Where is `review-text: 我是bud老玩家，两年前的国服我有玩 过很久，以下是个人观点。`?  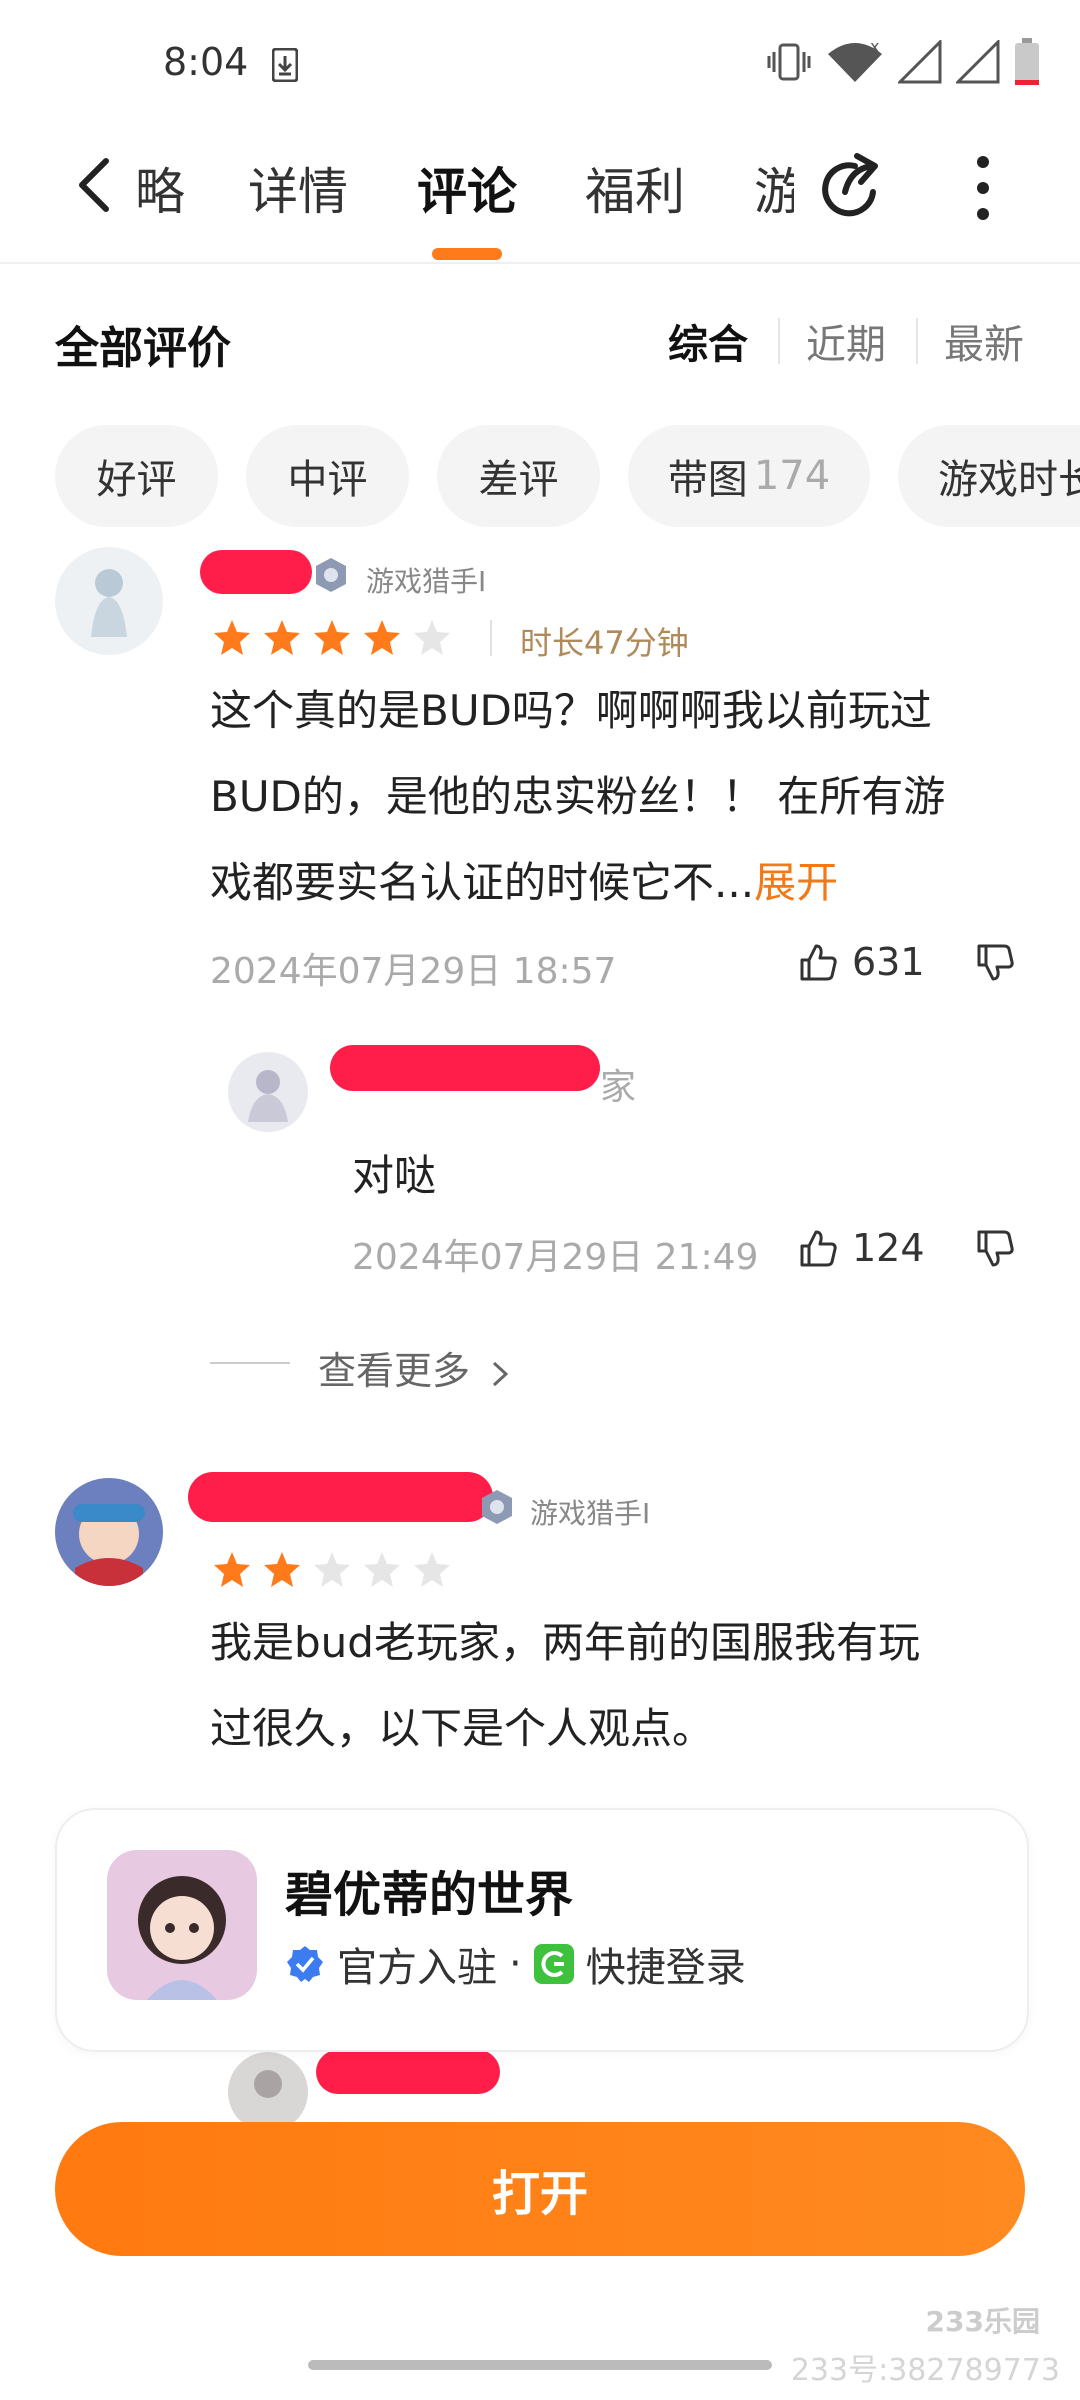 review-text: 我是bud老玩家，两年前的国服我有玩 过很久，以下是个人观点。 is located at coordinates (645, 1686).